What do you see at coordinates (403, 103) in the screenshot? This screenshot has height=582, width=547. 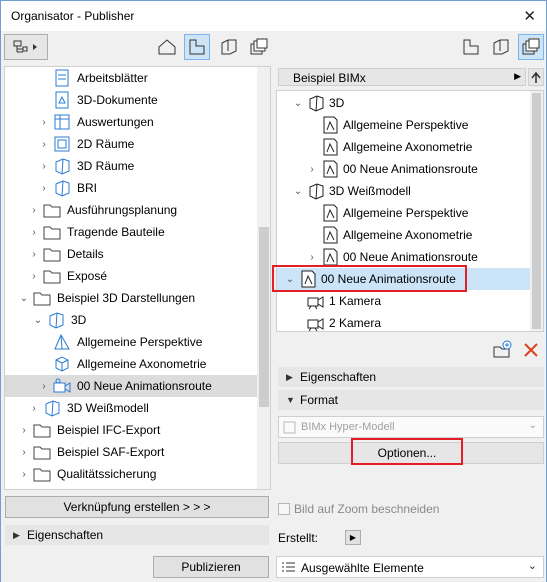 I see `publisher-tree-row: ⌄ 3D` at bounding box center [403, 103].